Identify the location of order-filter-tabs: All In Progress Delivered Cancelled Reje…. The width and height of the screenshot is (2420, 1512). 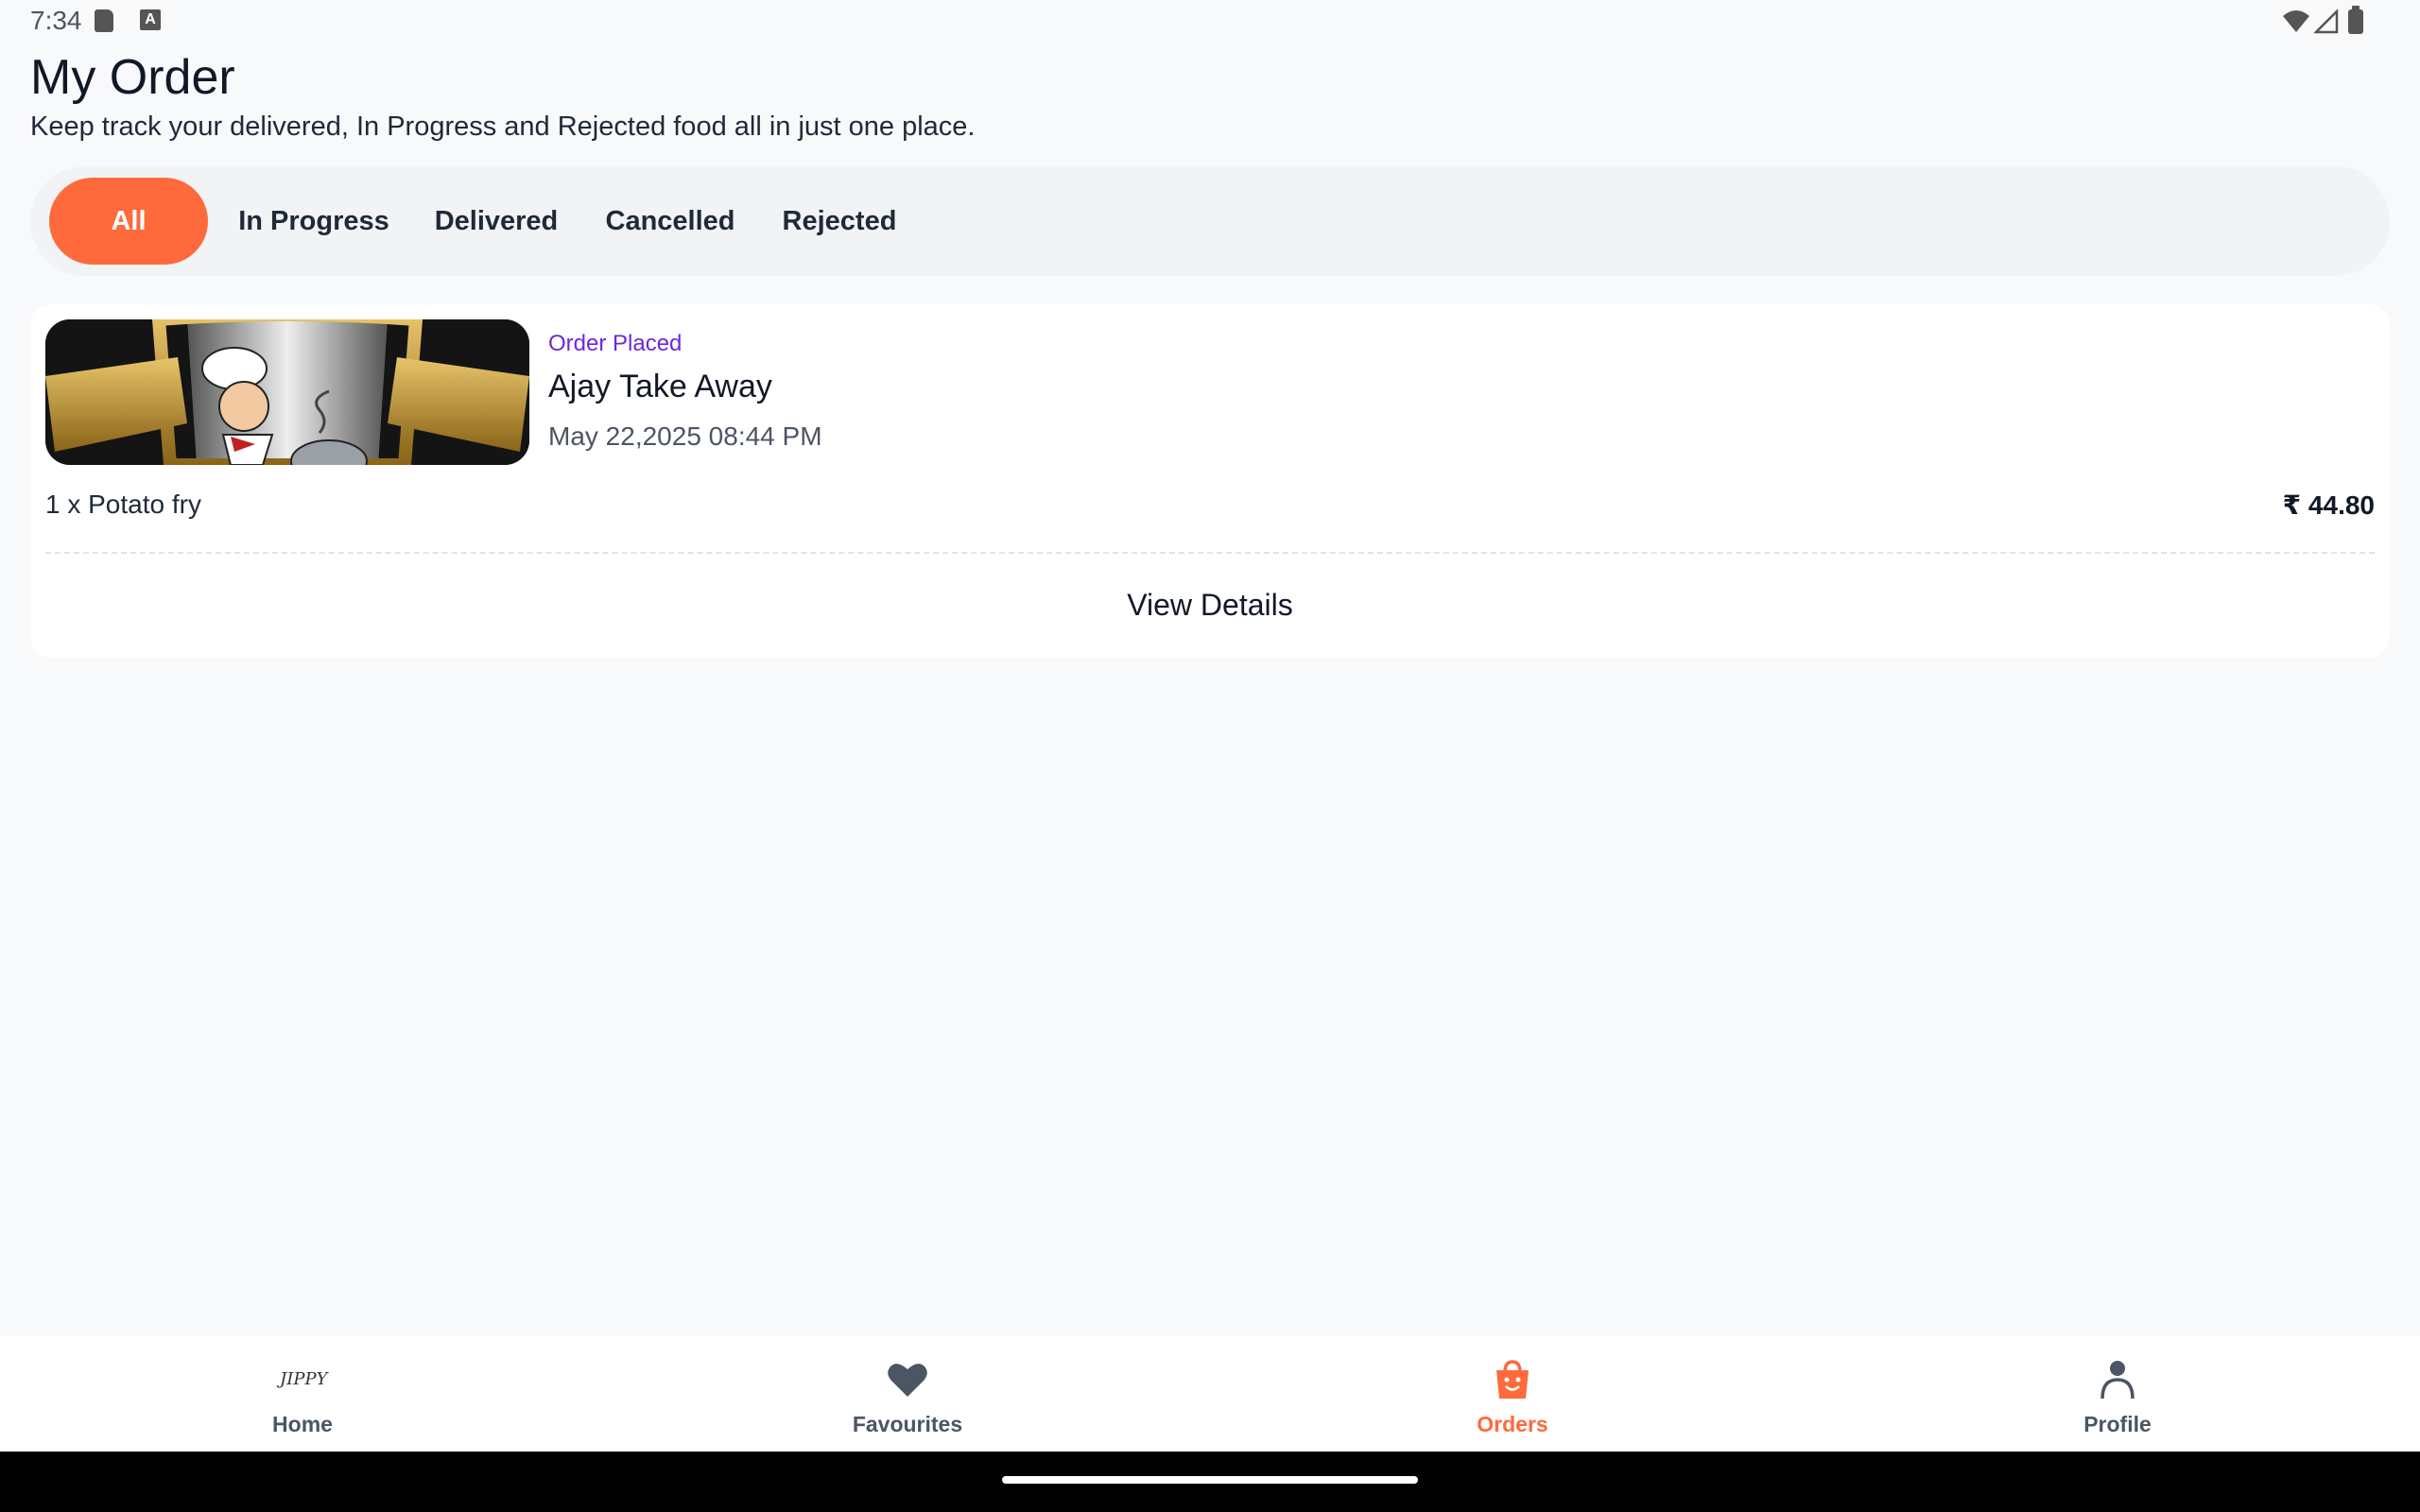
(1210, 221).